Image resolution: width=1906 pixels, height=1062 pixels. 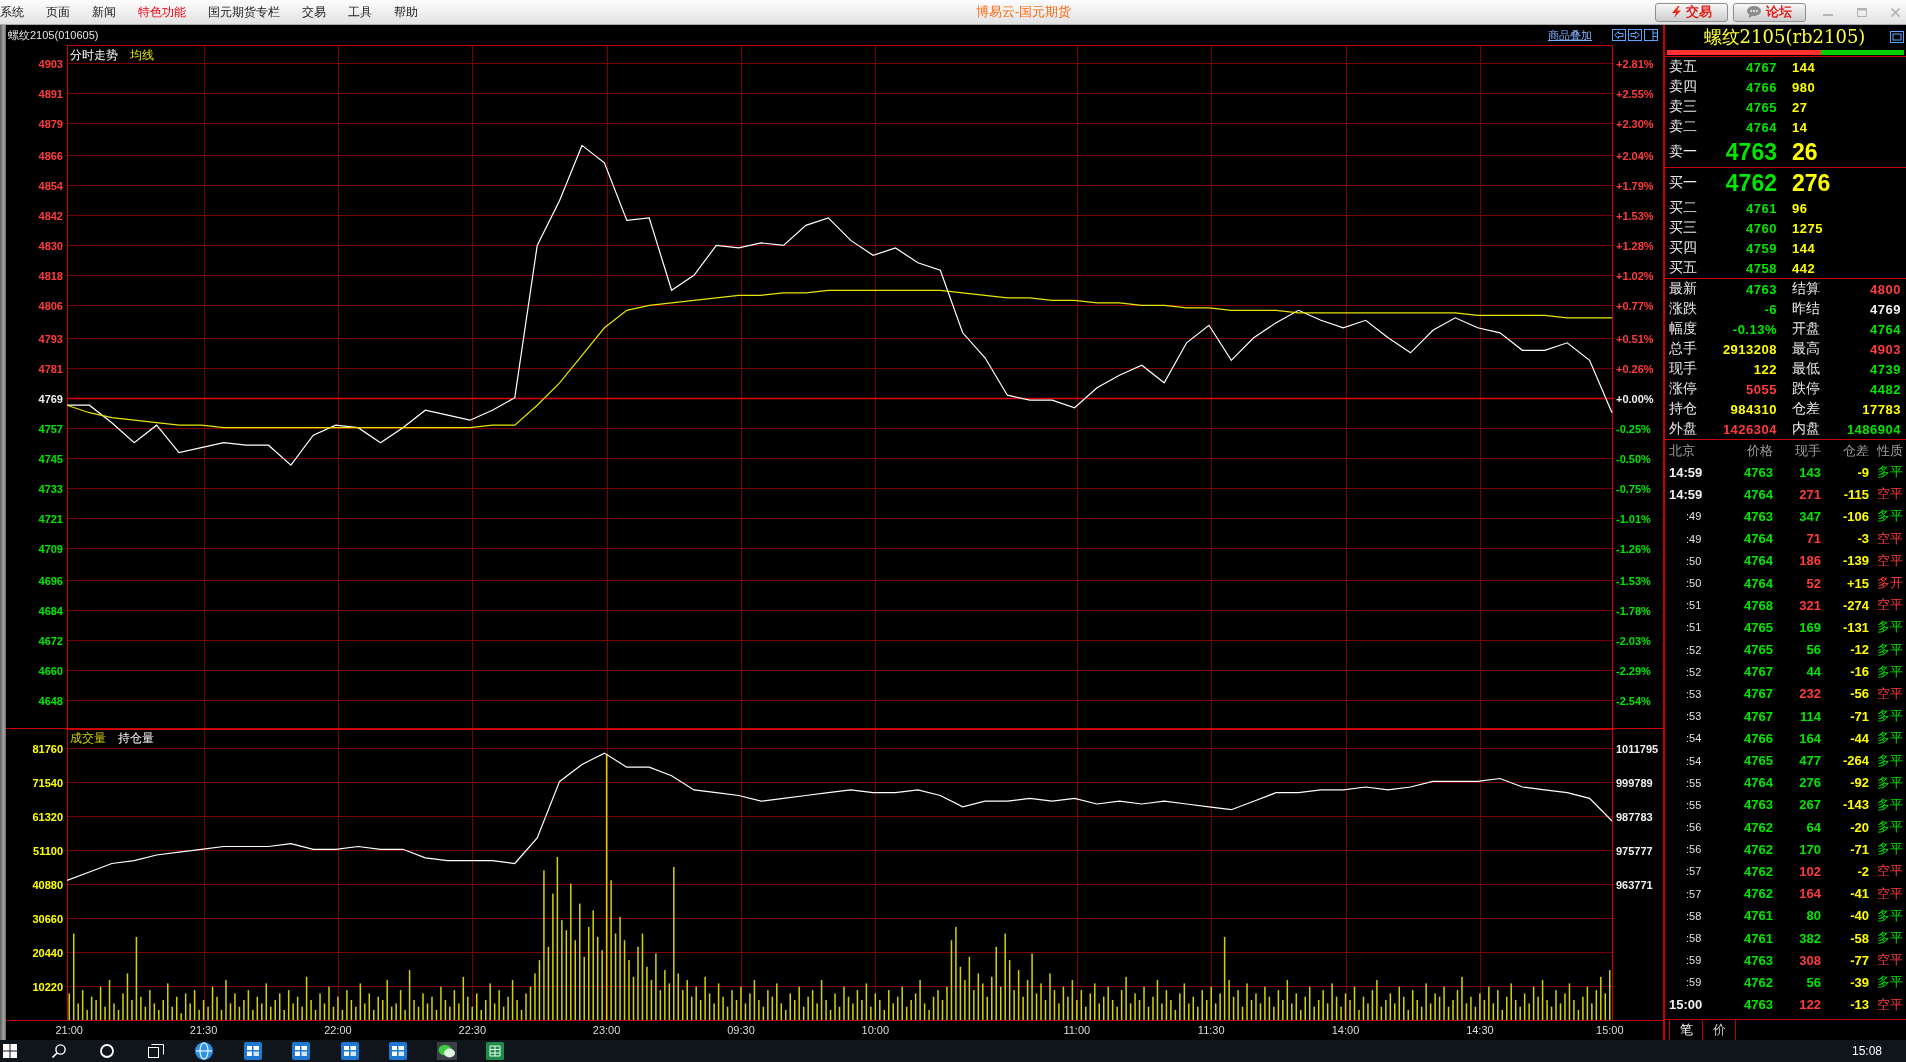 I want to click on axis-label: +2.81%, so click(x=1635, y=63).